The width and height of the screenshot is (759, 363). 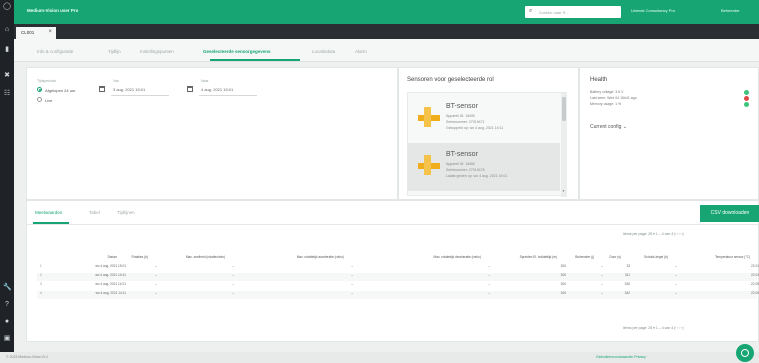 What do you see at coordinates (730, 10) in the screenshot?
I see `user-menu: Beheerder` at bounding box center [730, 10].